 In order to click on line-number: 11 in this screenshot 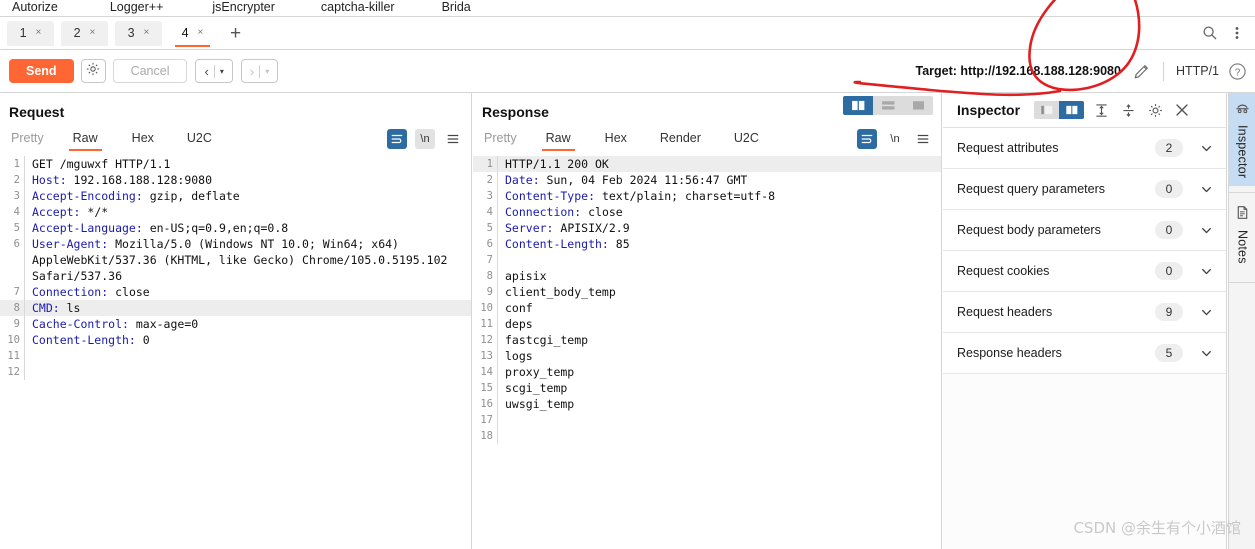, I will do `click(12, 356)`.